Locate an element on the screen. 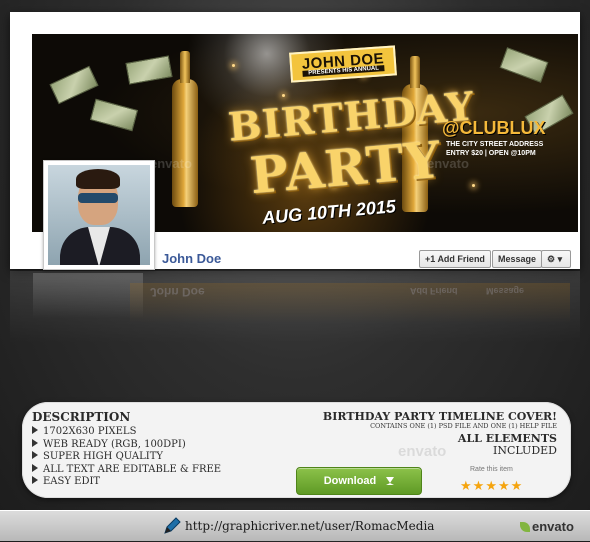 The width and height of the screenshot is (590, 542). profile-name: John Doe is located at coordinates (191, 258).